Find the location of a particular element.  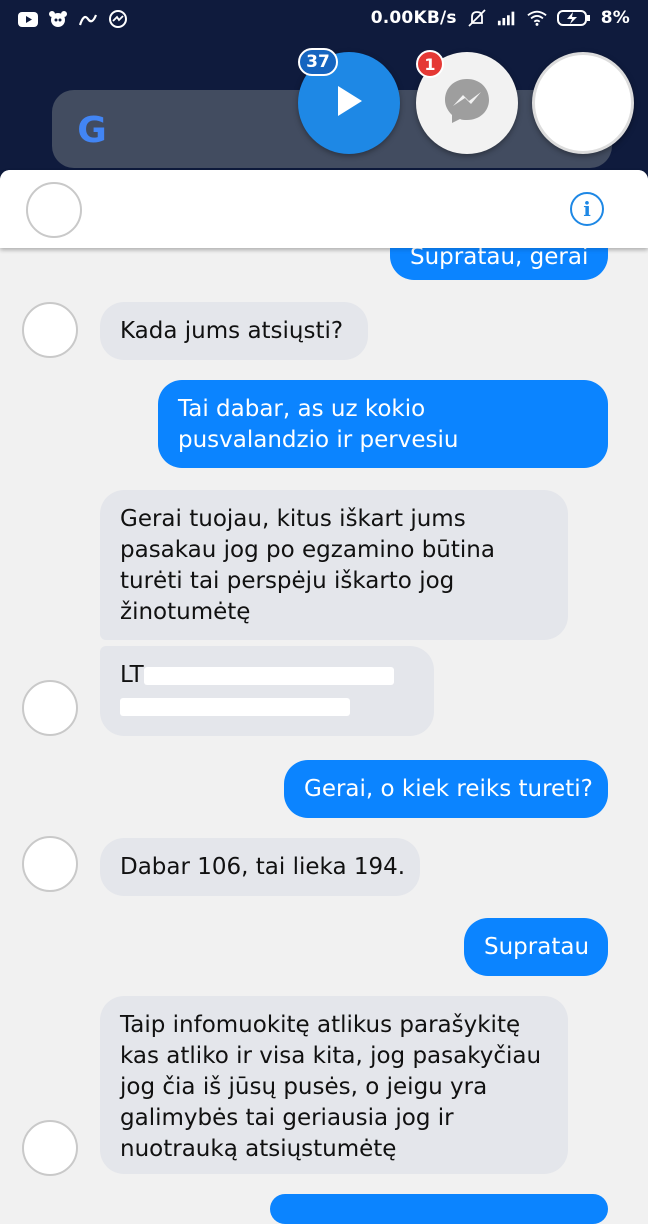

message-outgoing: Supratau is located at coordinates (536, 947).